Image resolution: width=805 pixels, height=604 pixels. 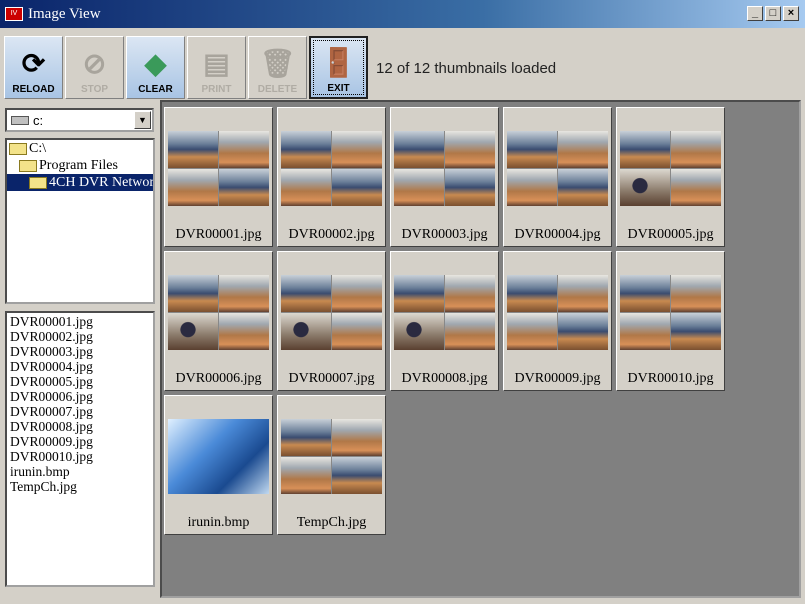 What do you see at coordinates (444, 234) in the screenshot?
I see `thumbnail-caption: DVR00003.jpg` at bounding box center [444, 234].